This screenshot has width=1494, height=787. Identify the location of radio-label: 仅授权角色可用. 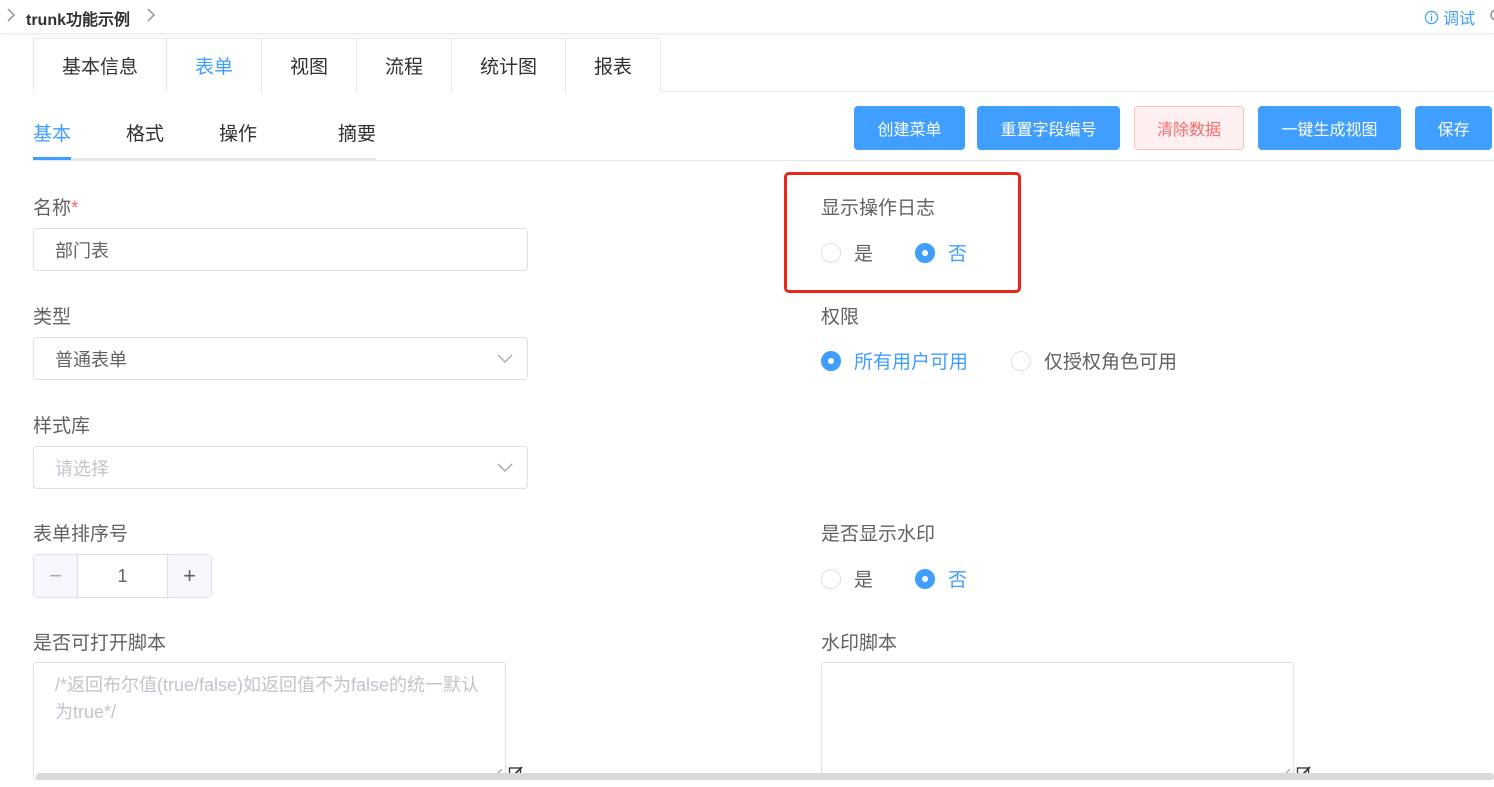
(1111, 362).